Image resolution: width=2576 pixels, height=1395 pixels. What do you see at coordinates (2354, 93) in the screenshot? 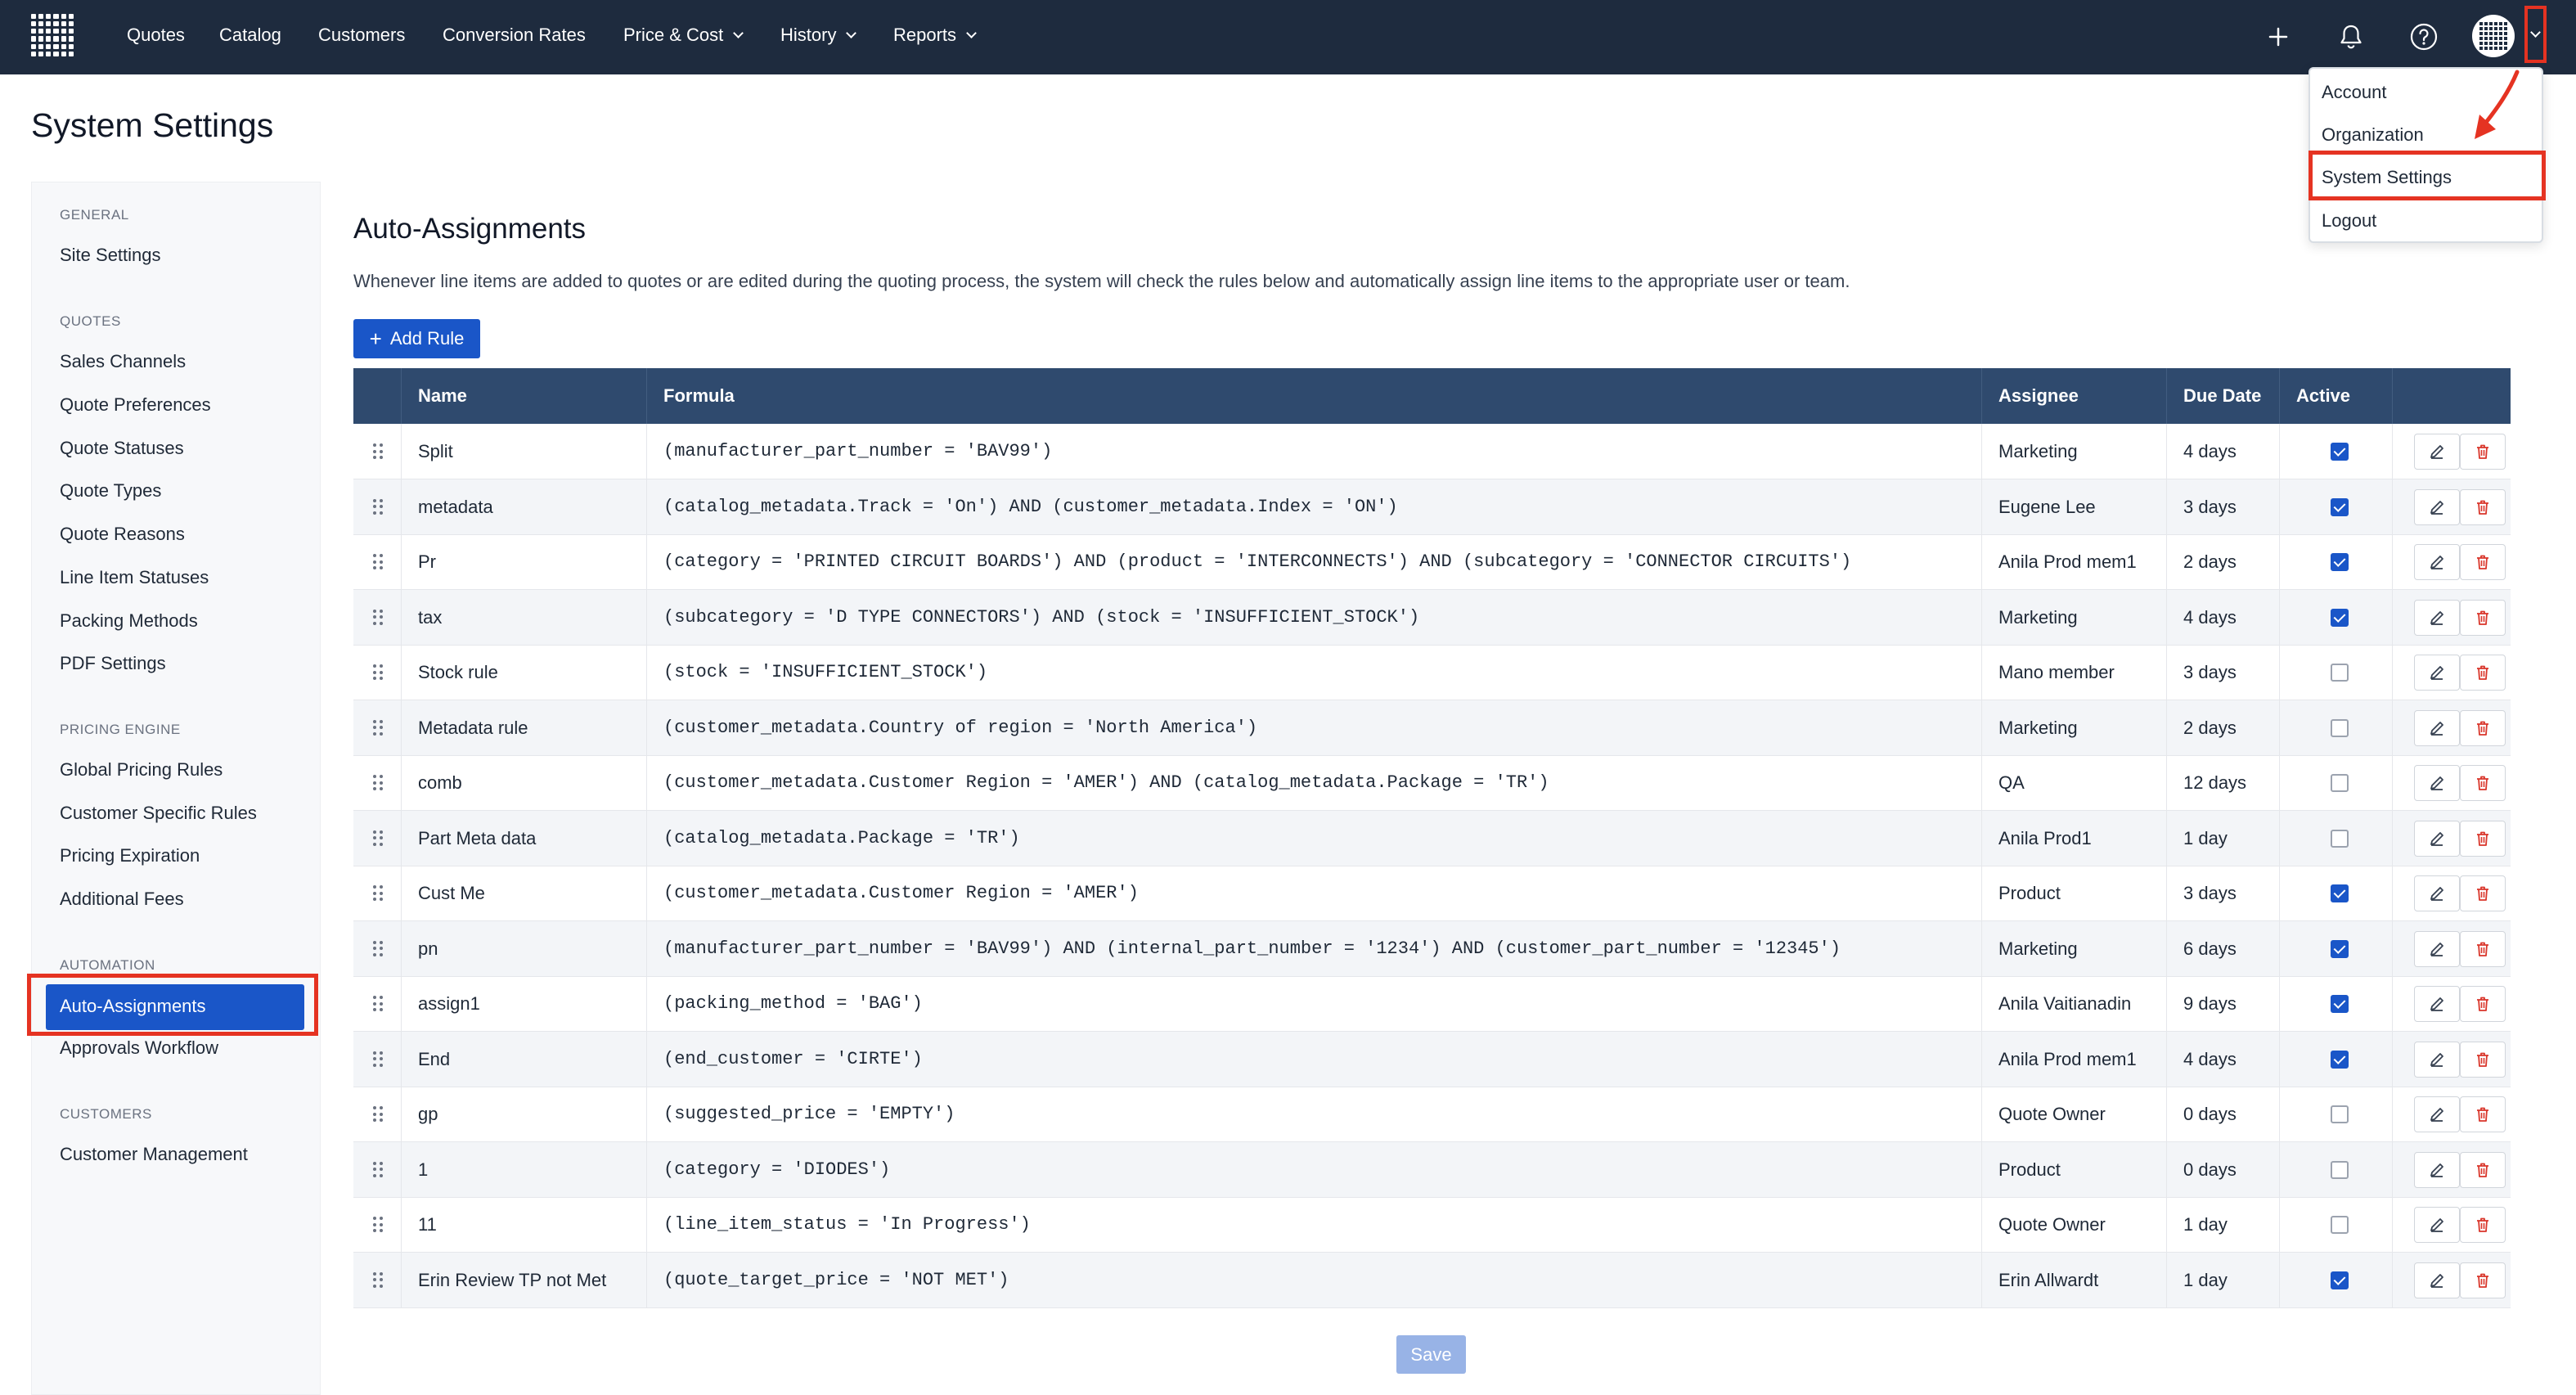
I see `menu-item-account: Account` at bounding box center [2354, 93].